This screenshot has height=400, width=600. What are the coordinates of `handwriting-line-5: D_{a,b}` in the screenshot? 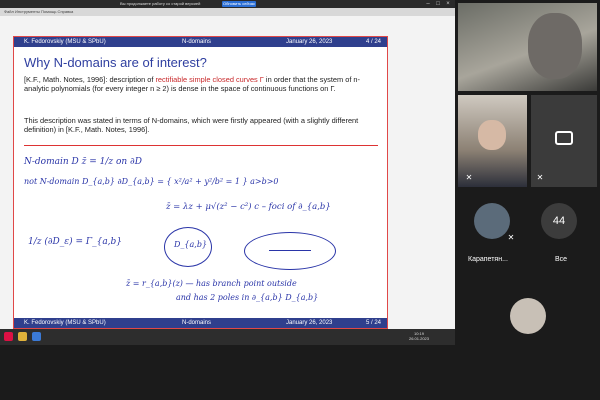 It's located at (191, 244).